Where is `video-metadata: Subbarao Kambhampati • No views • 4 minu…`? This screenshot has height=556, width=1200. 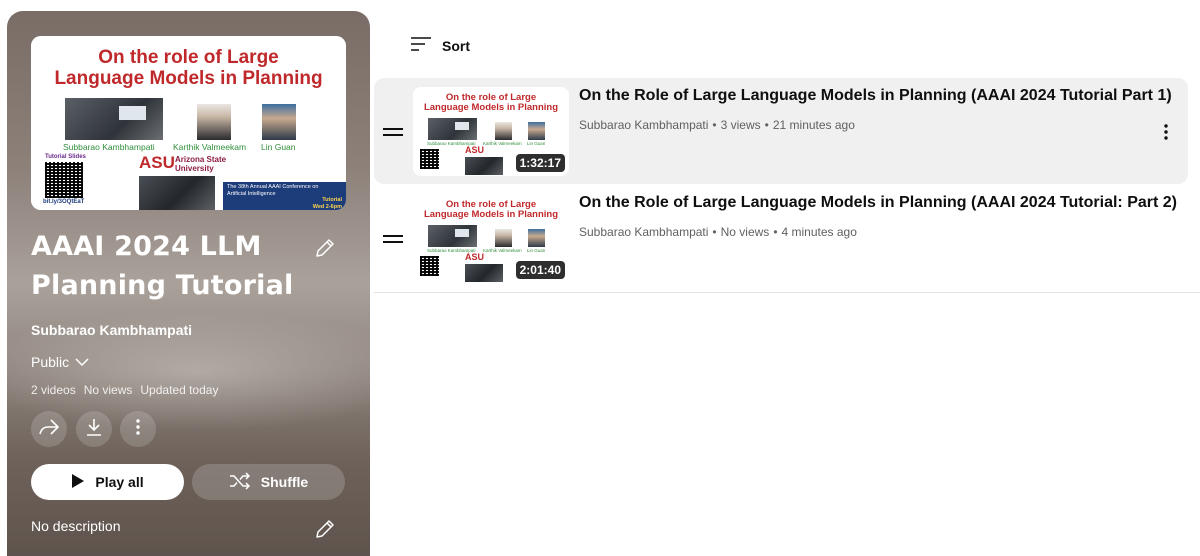 video-metadata: Subbarao Kambhampati • No views • 4 minu… is located at coordinates (718, 232).